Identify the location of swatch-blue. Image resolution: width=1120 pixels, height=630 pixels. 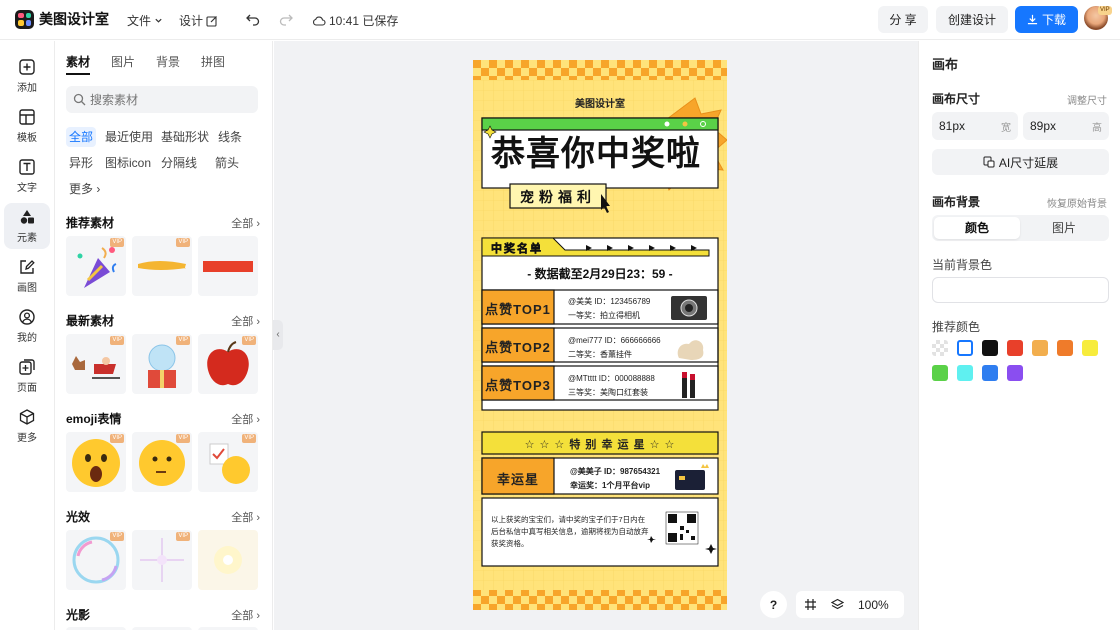
(990, 373).